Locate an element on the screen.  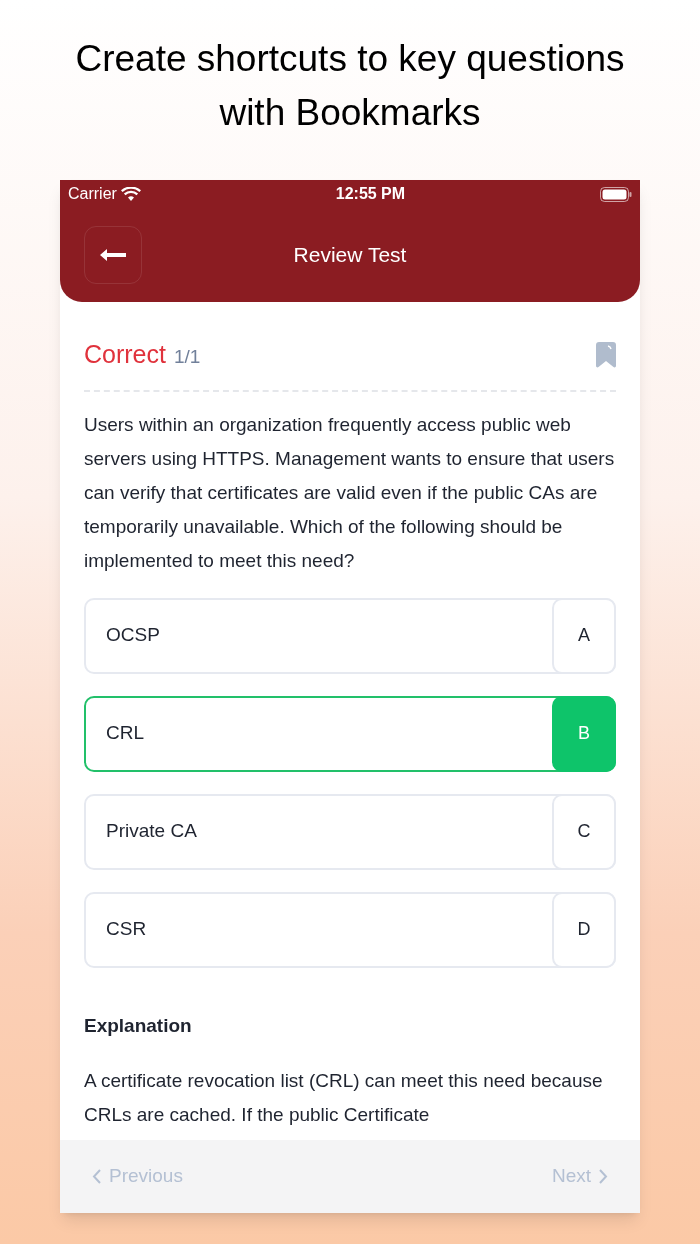
question-text: Users within an organization frequently access public web servers using HTTPS. Management wants to ensure that users can verify that certificates are valid even if the public CAs are temporarily unavailable. Which of the following should be implemented to meet this need? is located at coordinates (350, 492).